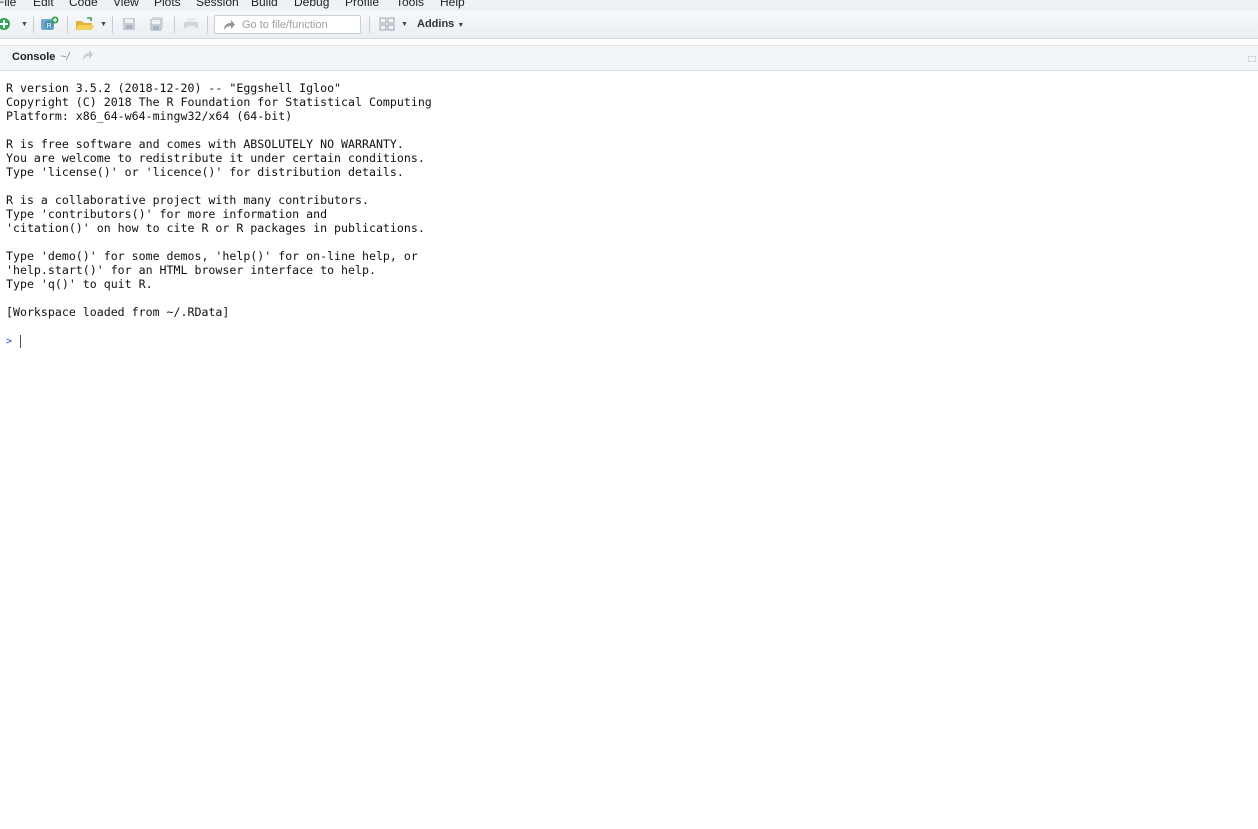 The width and height of the screenshot is (1258, 829). What do you see at coordinates (410, 4) in the screenshot?
I see `menu-tools: Tools` at bounding box center [410, 4].